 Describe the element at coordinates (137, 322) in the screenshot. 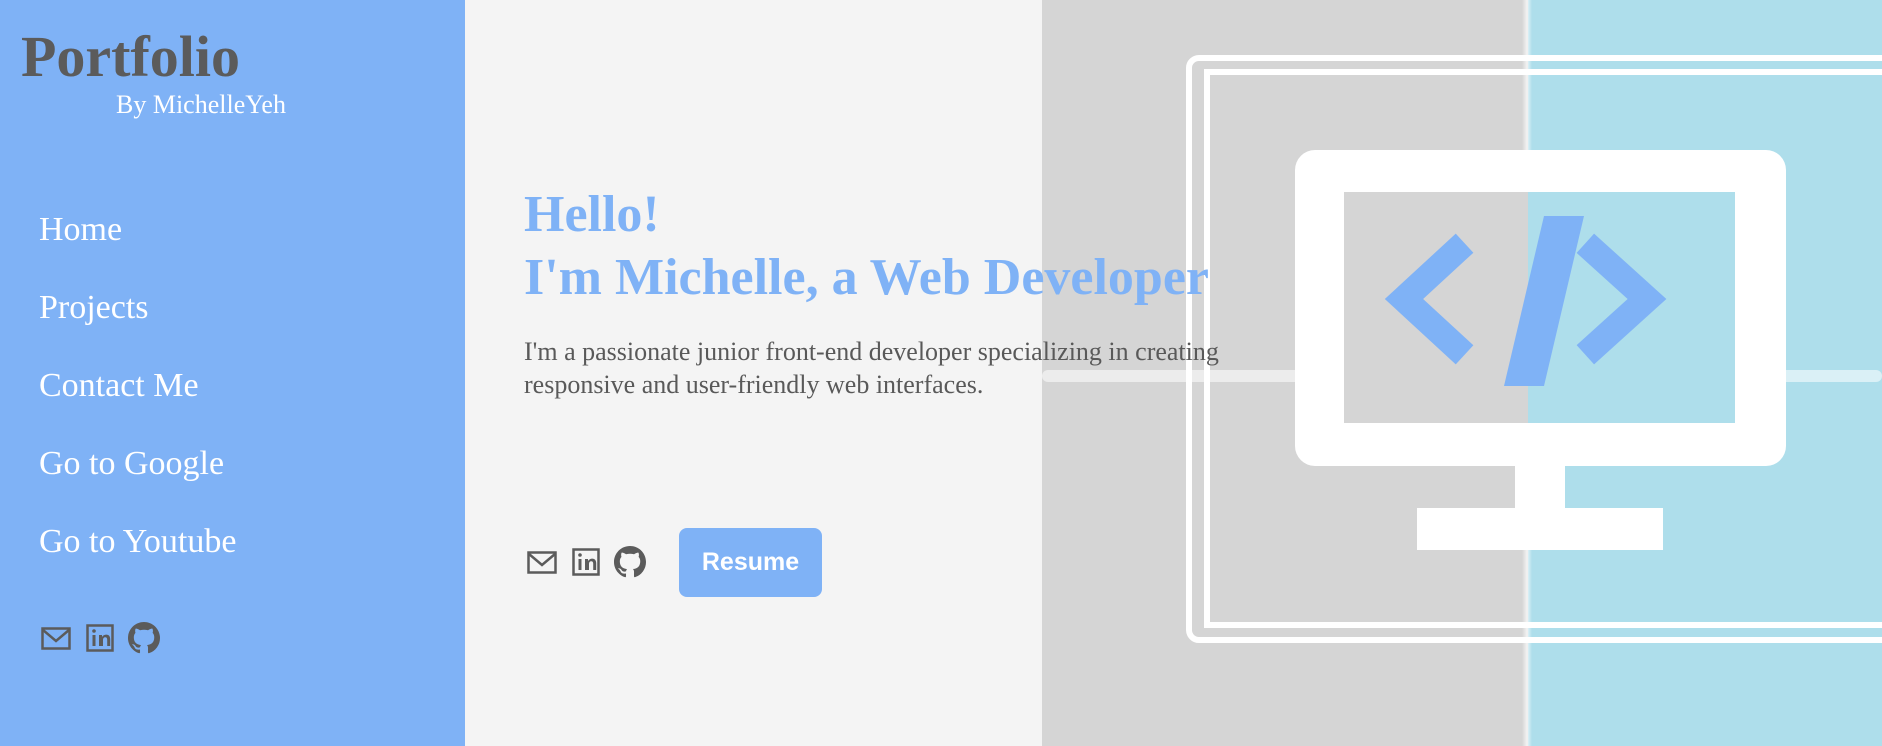

I see `nav-item-projects: Projects` at that location.